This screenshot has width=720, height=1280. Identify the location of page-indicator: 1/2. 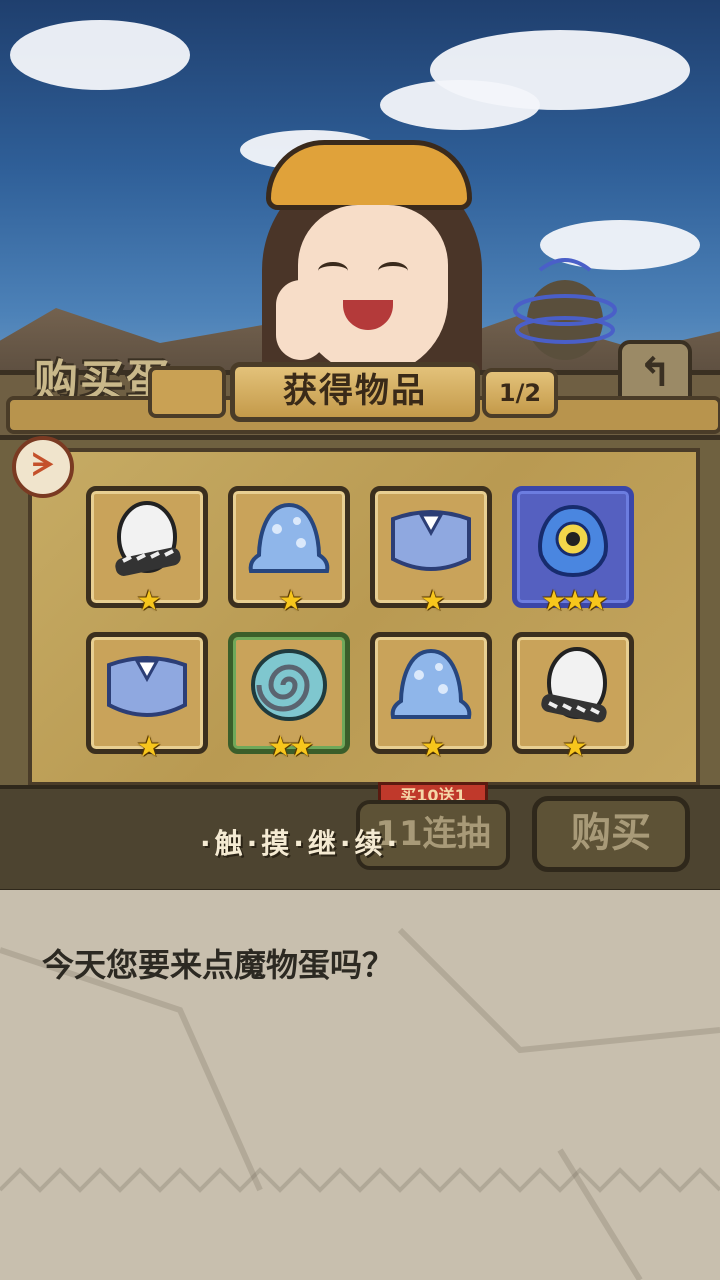
(520, 393).